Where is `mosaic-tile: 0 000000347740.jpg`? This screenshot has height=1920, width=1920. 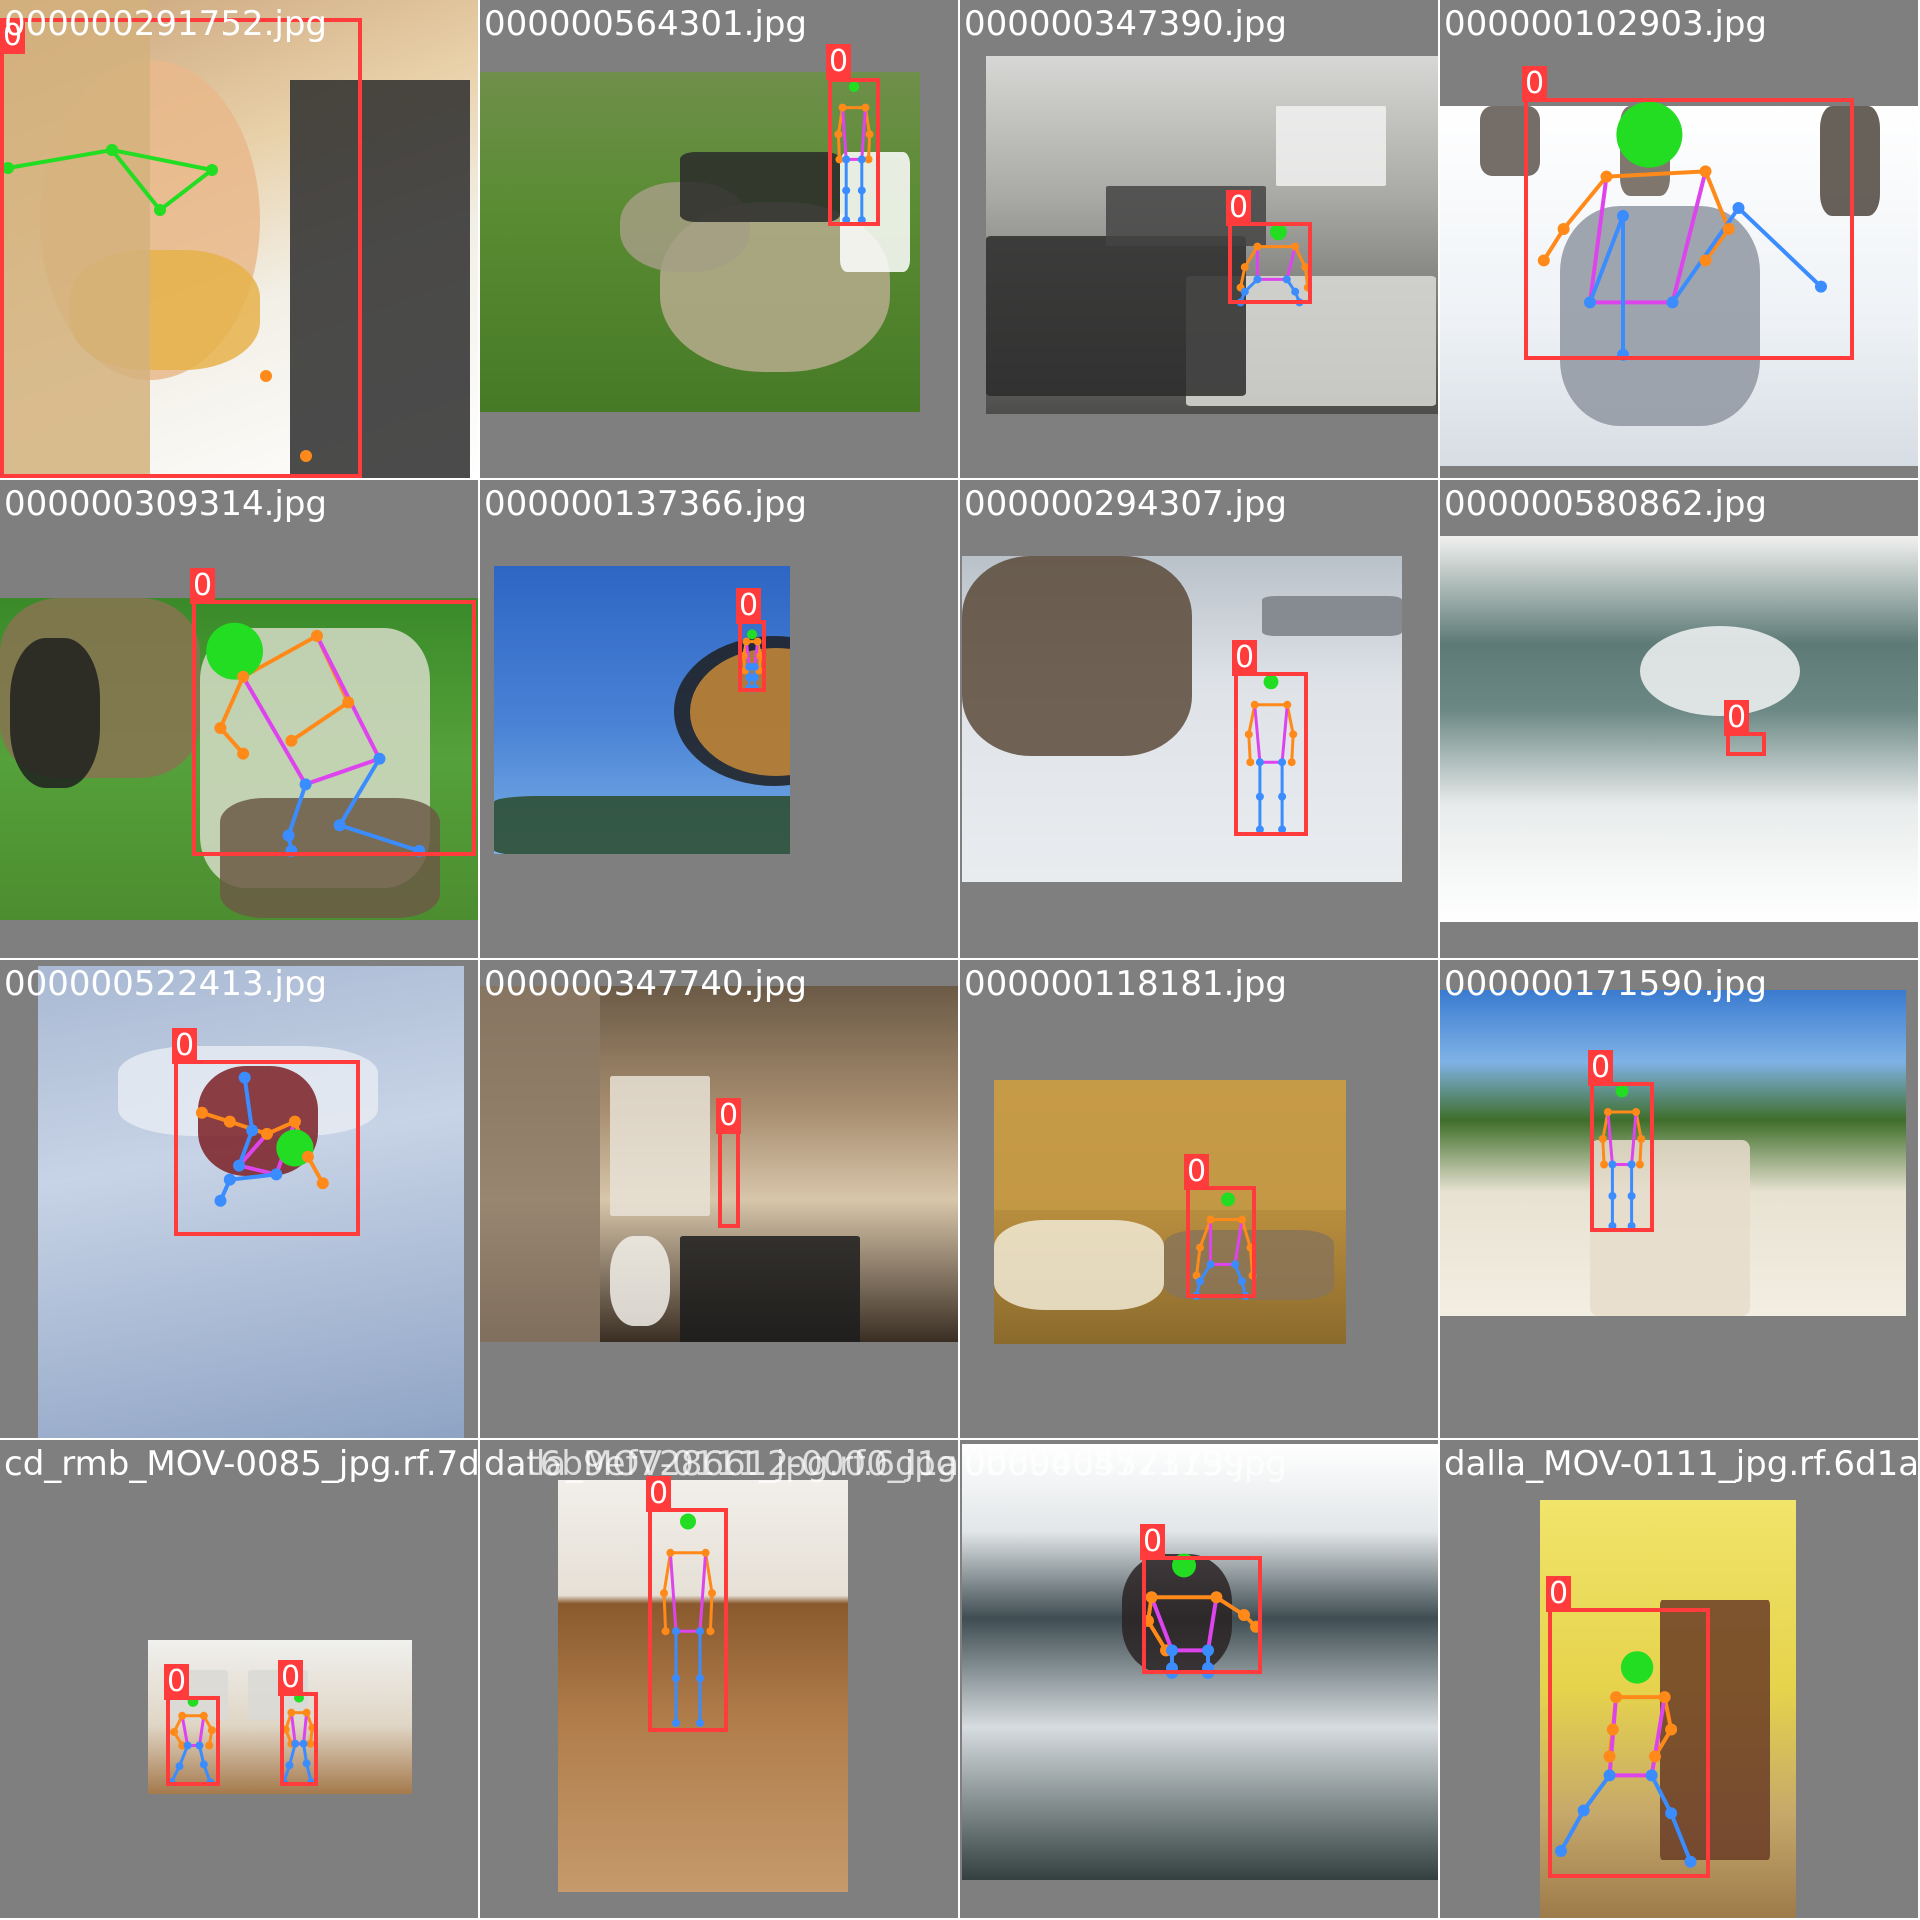
mosaic-tile: 0 000000347740.jpg is located at coordinates (720, 1200).